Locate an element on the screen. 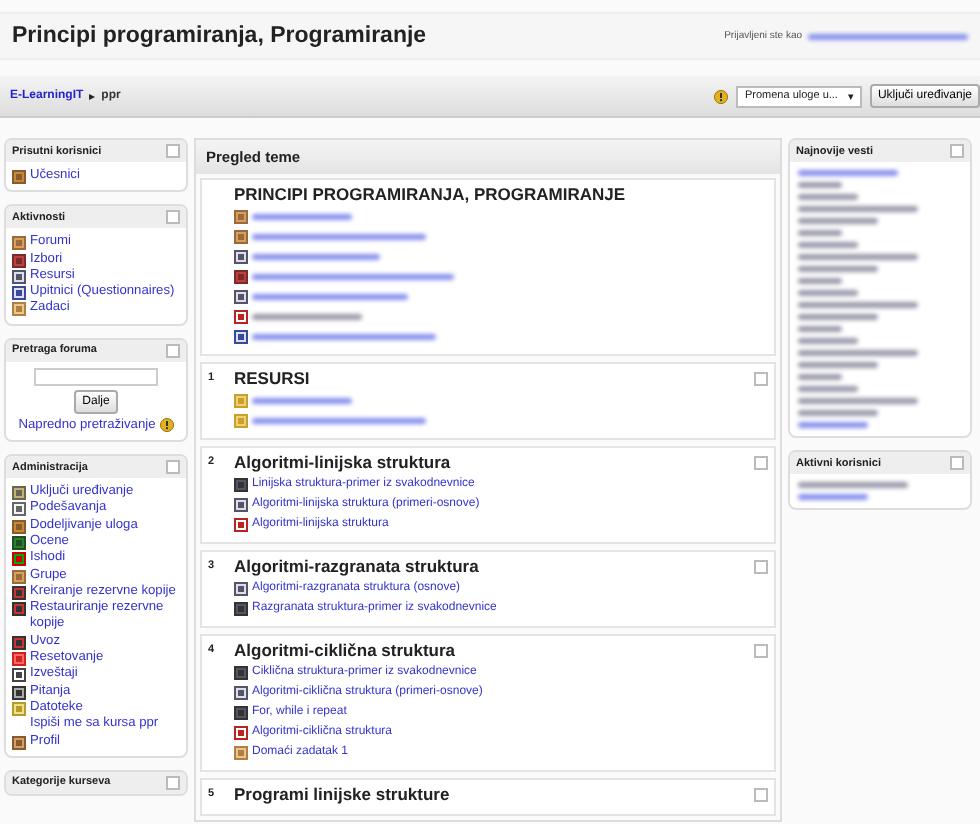 The image size is (980, 824). section-title: PRINCIPI PROGRAMIRANJA, PROGRAMIRANJE is located at coordinates (431, 194).